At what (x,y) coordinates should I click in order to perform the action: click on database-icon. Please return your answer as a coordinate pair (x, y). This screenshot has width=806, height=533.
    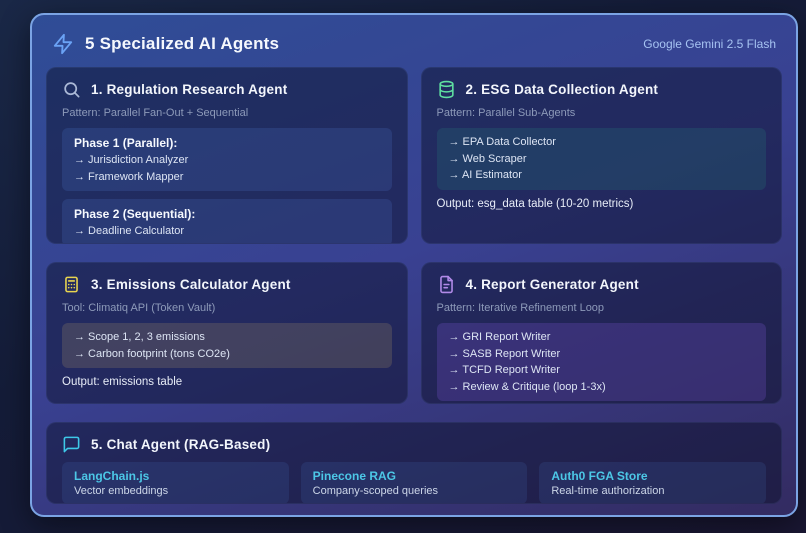
    Looking at the image, I should click on (446, 89).